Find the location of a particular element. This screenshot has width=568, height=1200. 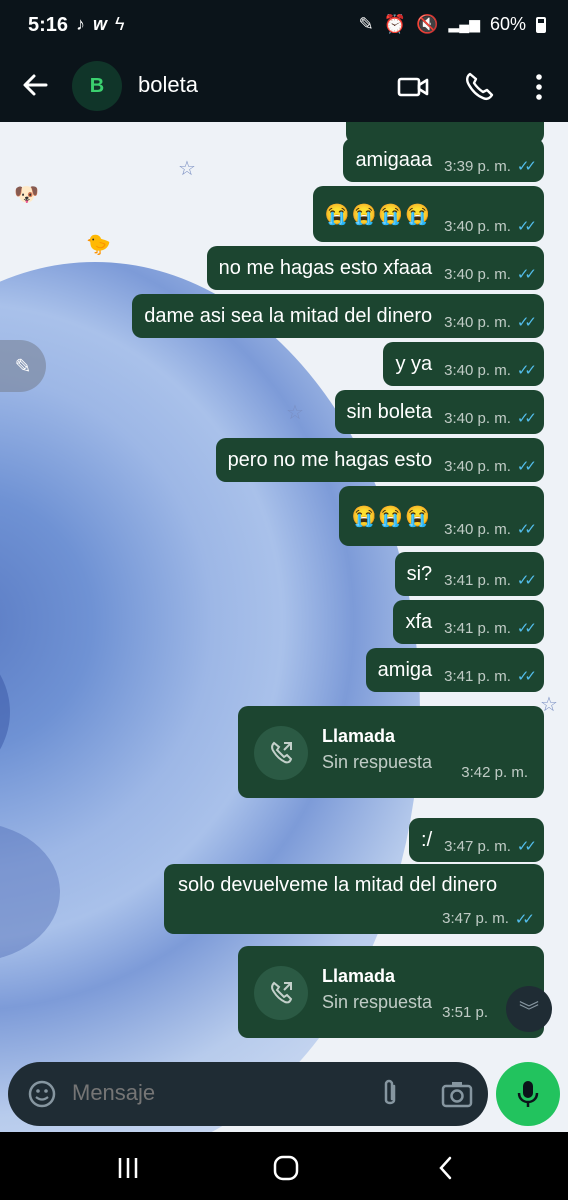

sticker-emoji-icon is located at coordinates (42, 1094).